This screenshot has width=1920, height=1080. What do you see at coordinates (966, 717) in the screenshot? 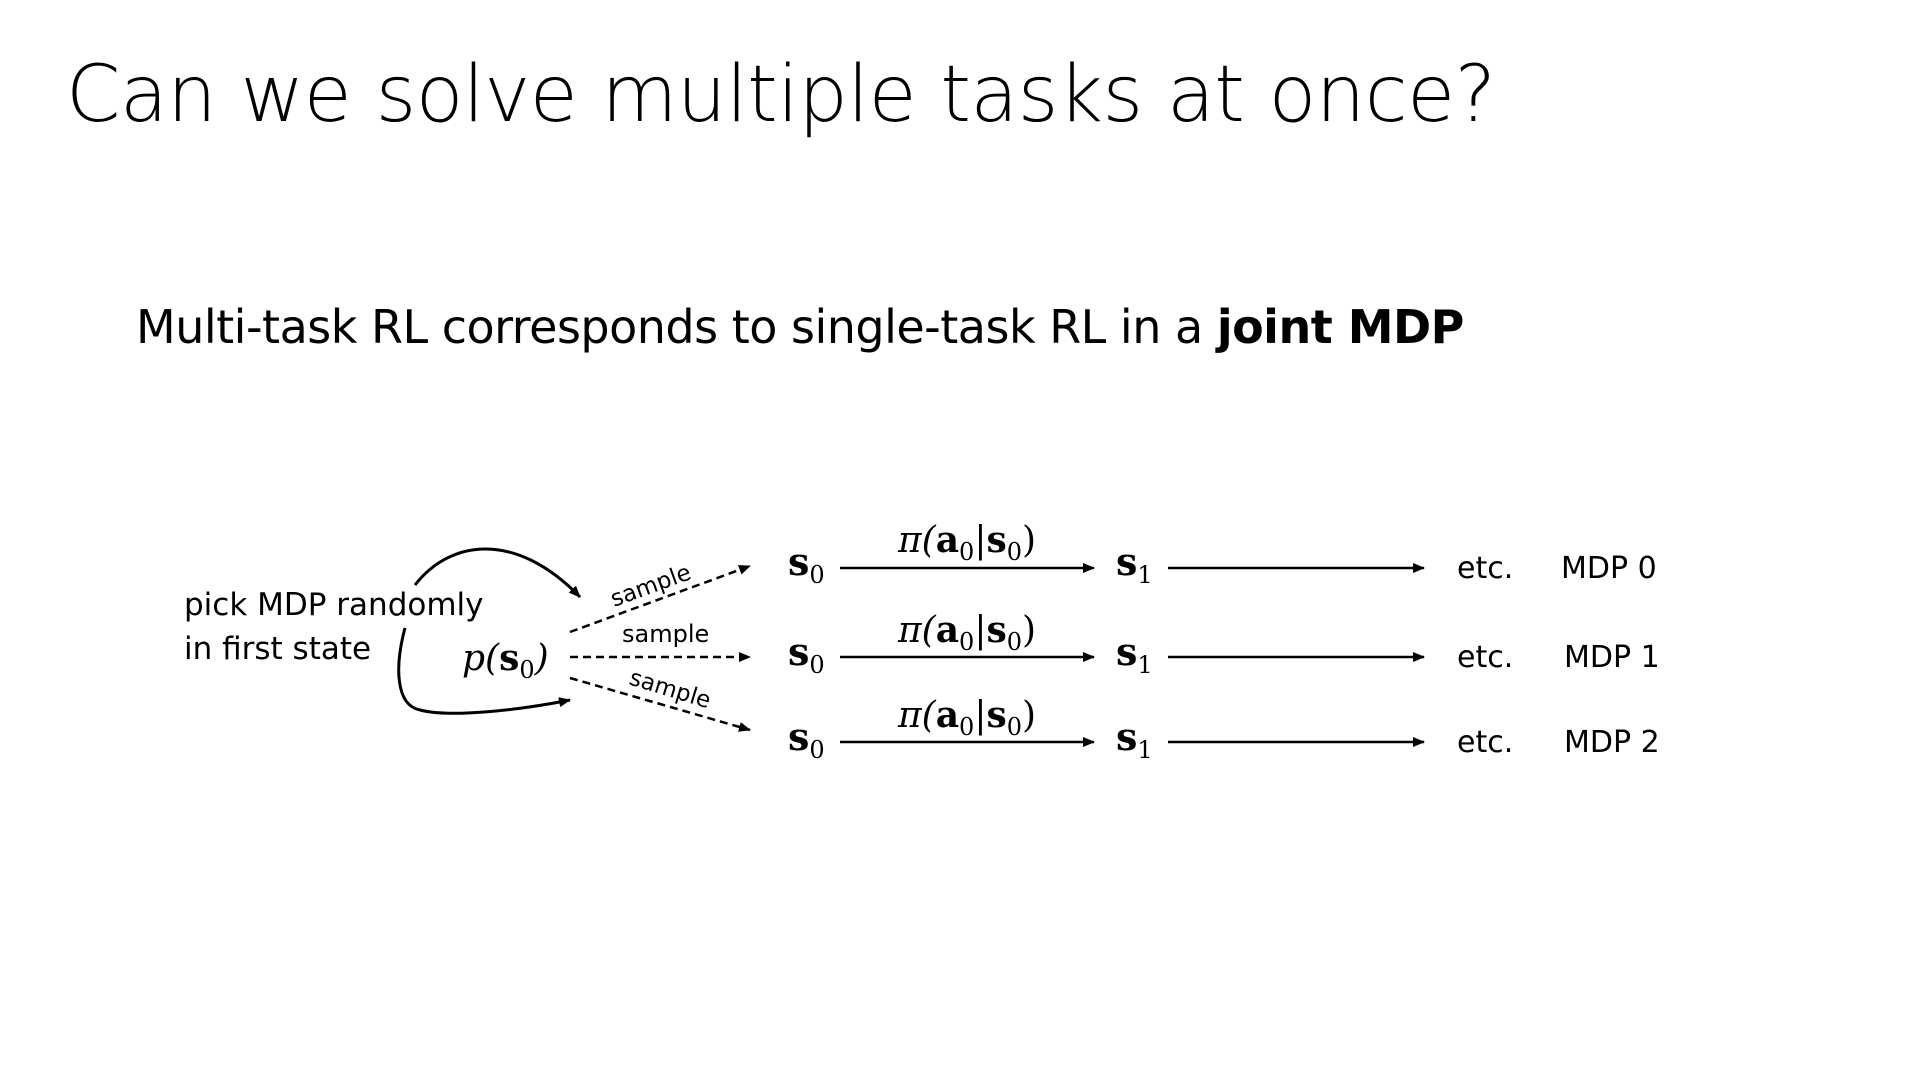
I see `row2-policy: π(a0|s0)` at bounding box center [966, 717].